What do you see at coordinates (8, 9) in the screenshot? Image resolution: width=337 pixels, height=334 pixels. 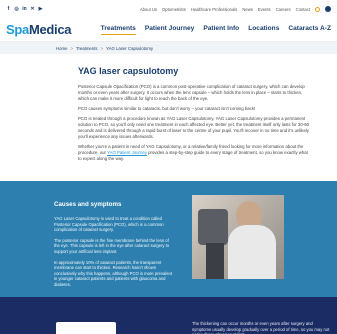 I see `facebook-icon: f` at bounding box center [8, 9].